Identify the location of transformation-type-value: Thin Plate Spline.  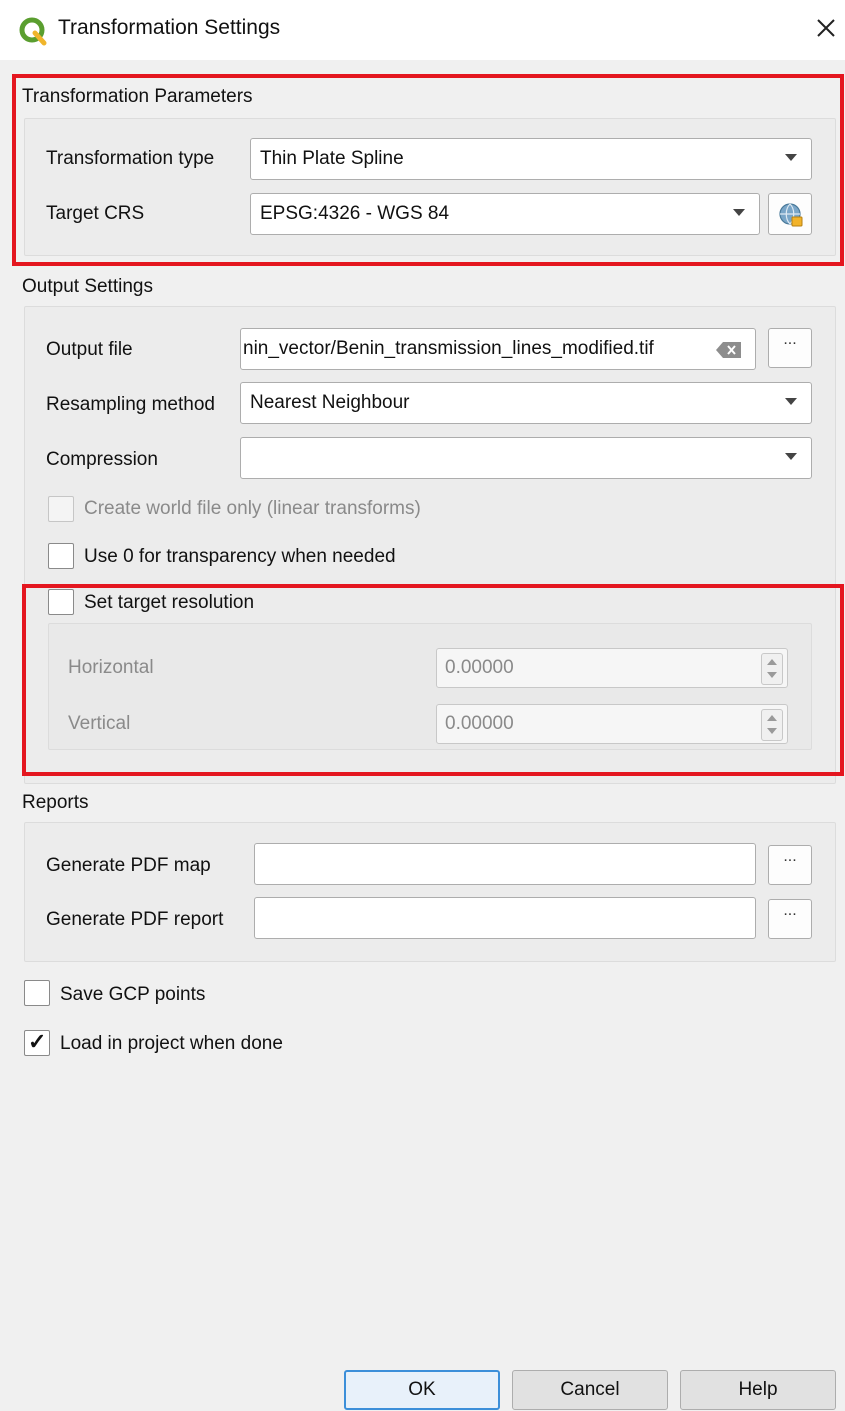
(332, 158).